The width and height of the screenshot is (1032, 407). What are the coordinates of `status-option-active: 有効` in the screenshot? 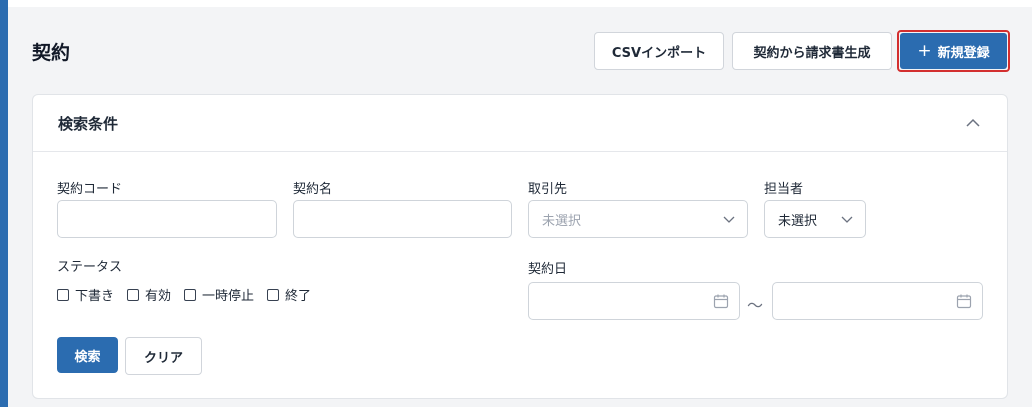 It's located at (149, 294).